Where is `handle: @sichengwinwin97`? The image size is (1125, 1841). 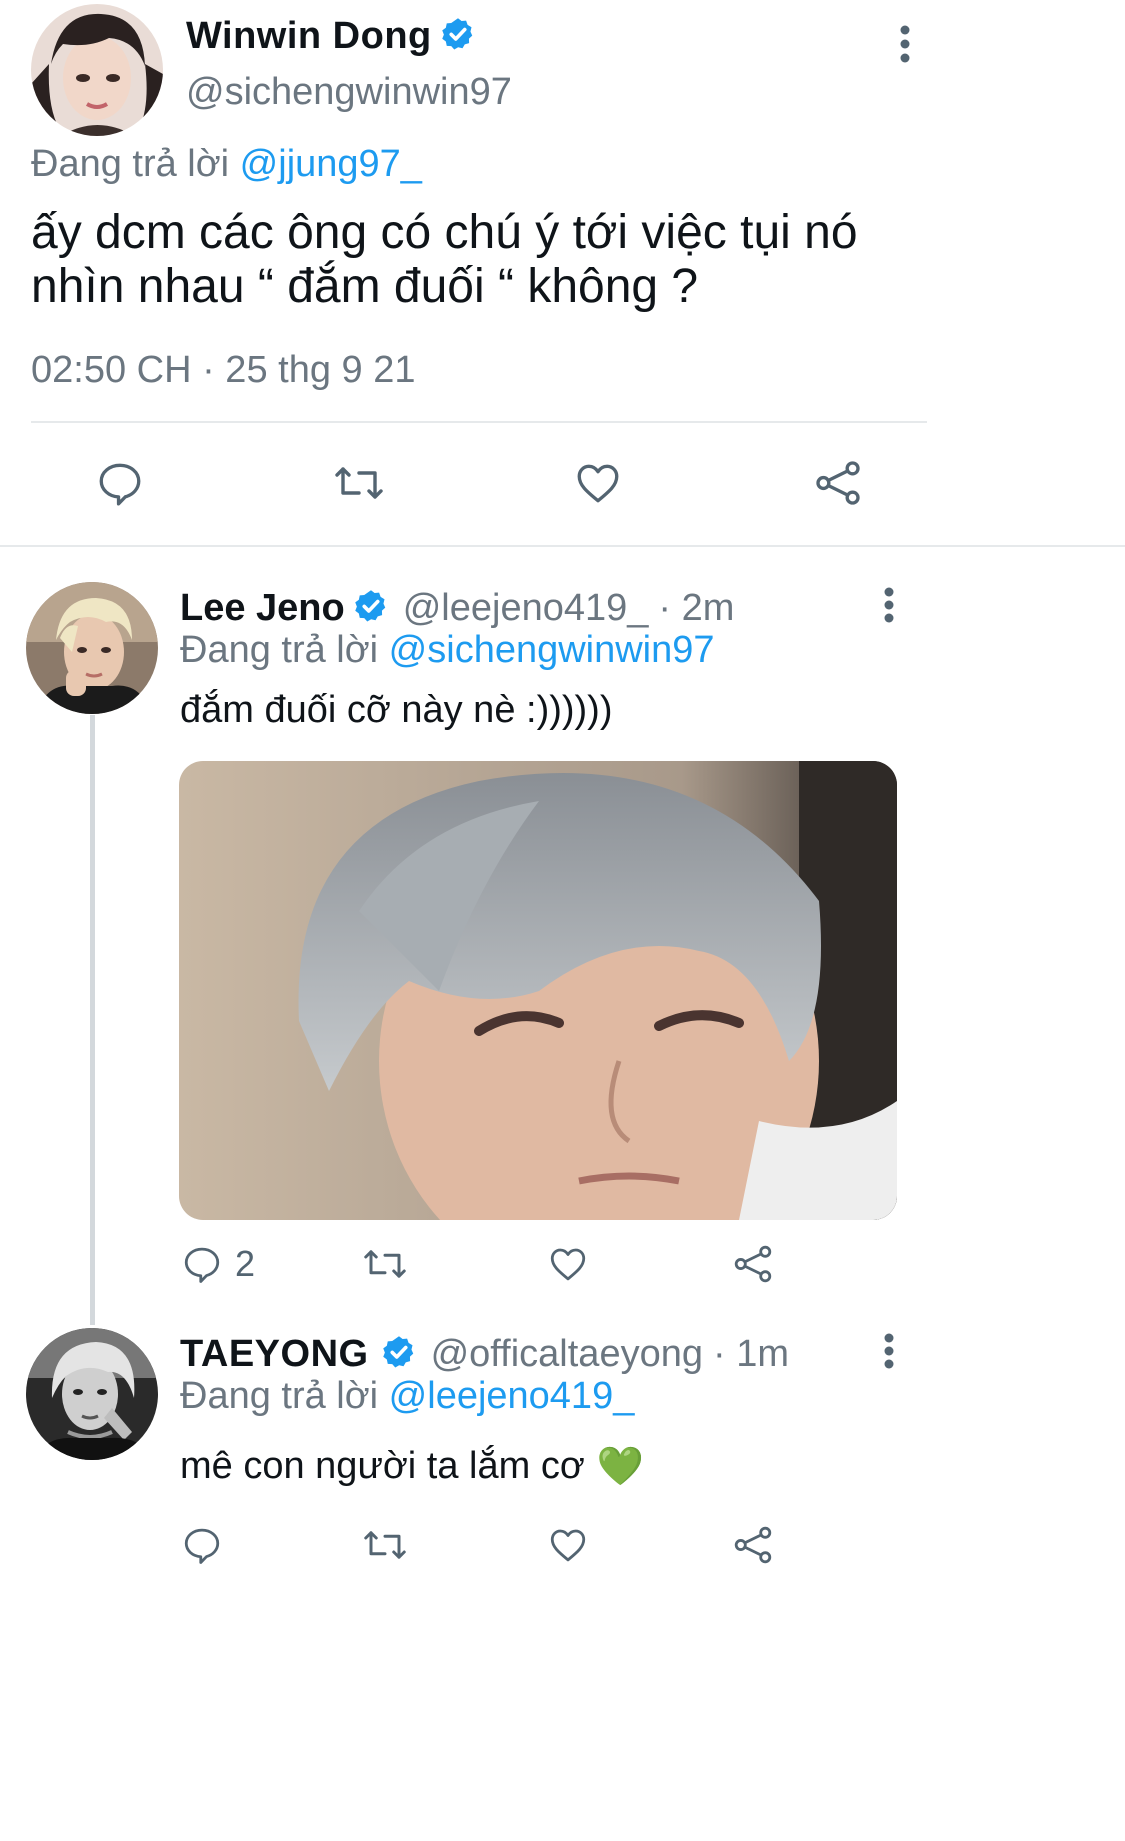
handle: @sichengwinwin97 is located at coordinates (349, 92).